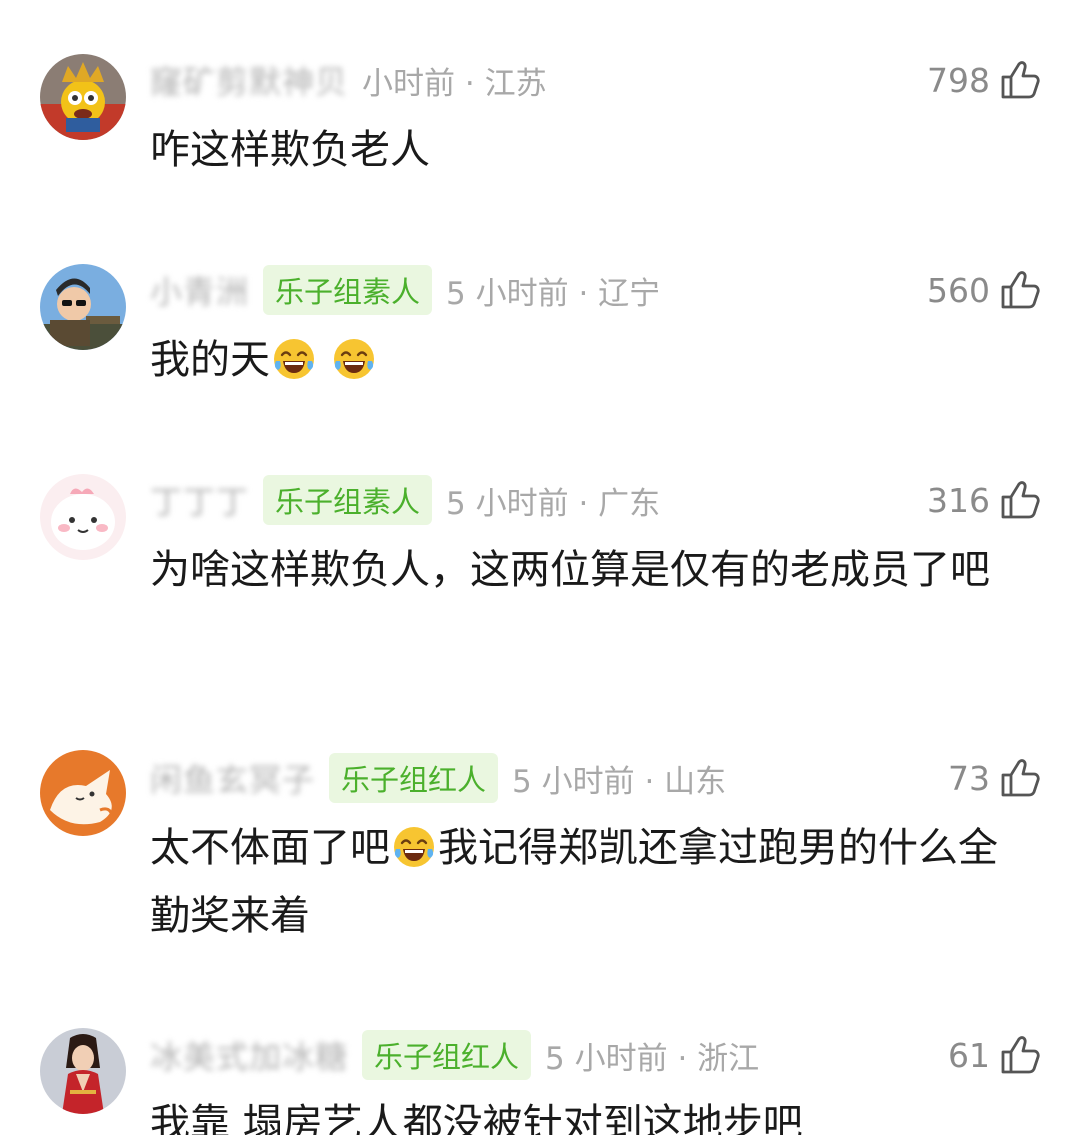  I want to click on time-location: 5 小时前 · 山东, so click(619, 781).